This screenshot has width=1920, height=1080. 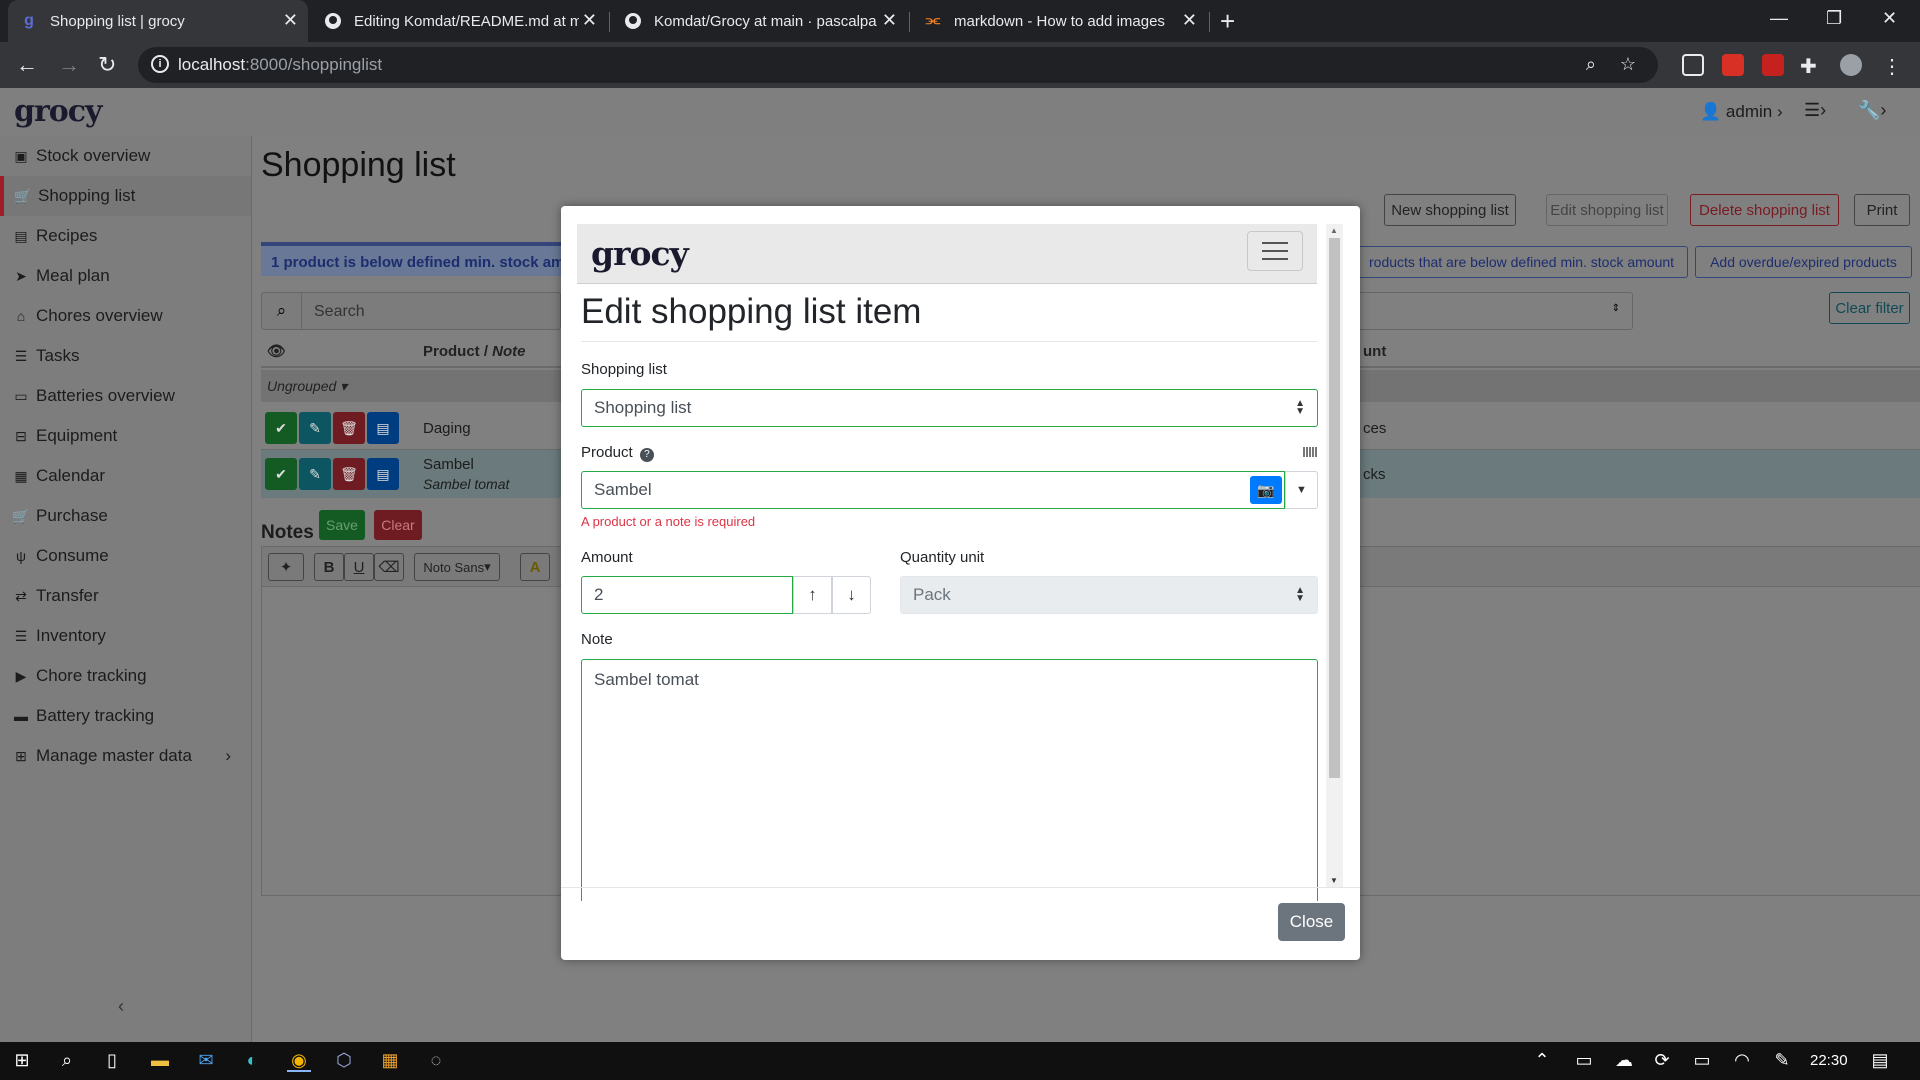 I want to click on notes-clear-button: Clear, so click(x=398, y=525).